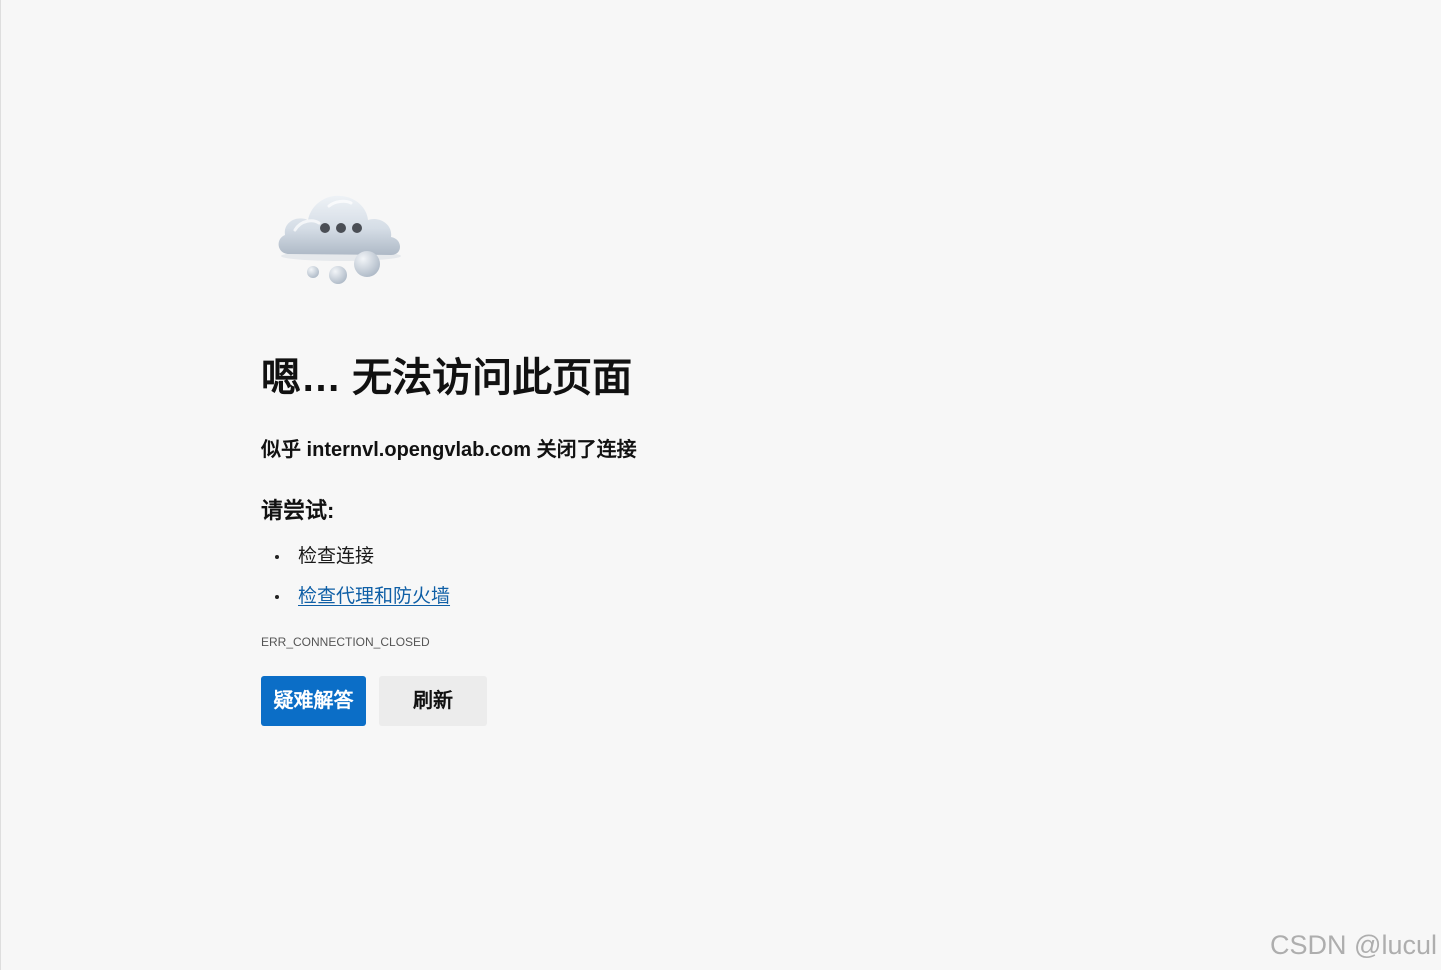 Image resolution: width=1441 pixels, height=970 pixels. What do you see at coordinates (1353, 945) in the screenshot?
I see `watermark: CSDN @lucul` at bounding box center [1353, 945].